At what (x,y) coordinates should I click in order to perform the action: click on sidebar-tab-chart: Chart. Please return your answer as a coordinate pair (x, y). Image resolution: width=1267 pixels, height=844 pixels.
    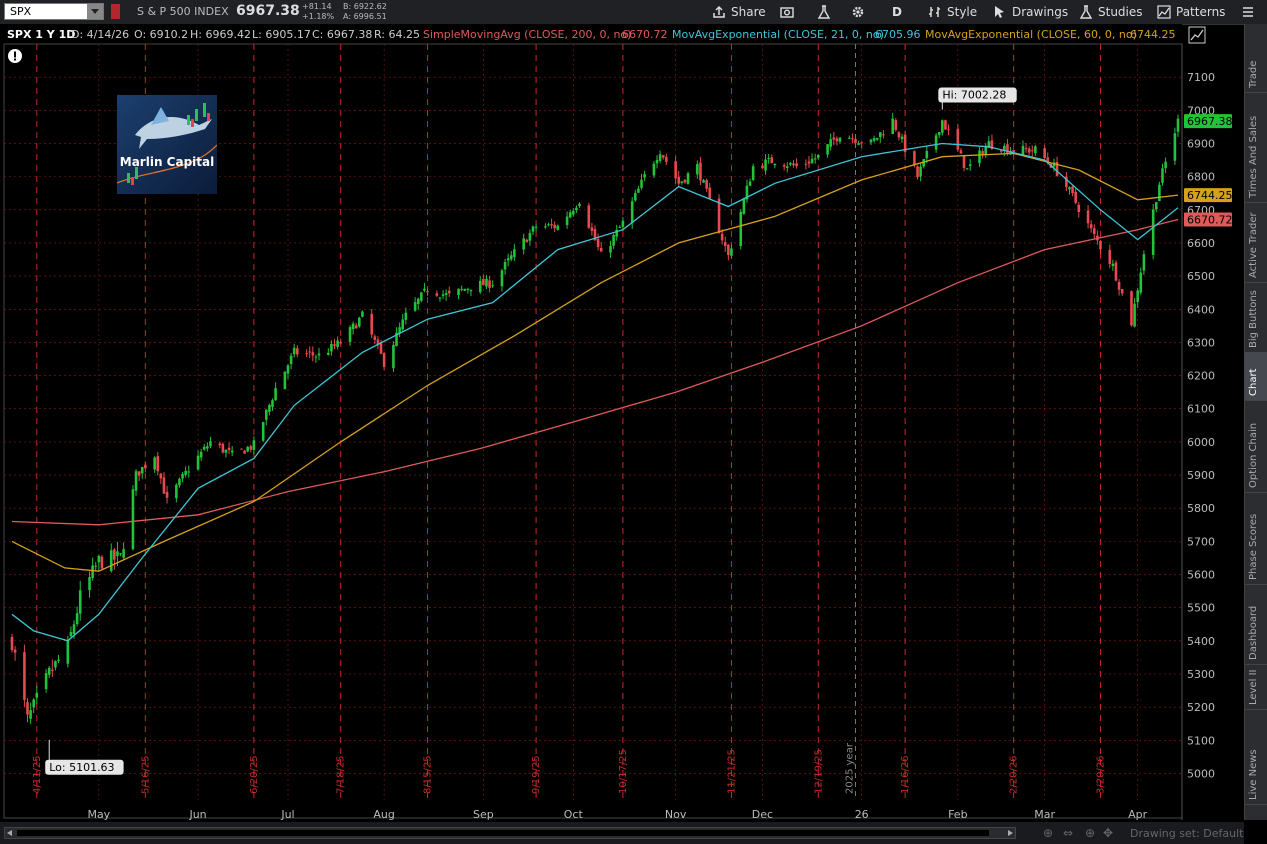
    Looking at the image, I should click on (1255, 376).